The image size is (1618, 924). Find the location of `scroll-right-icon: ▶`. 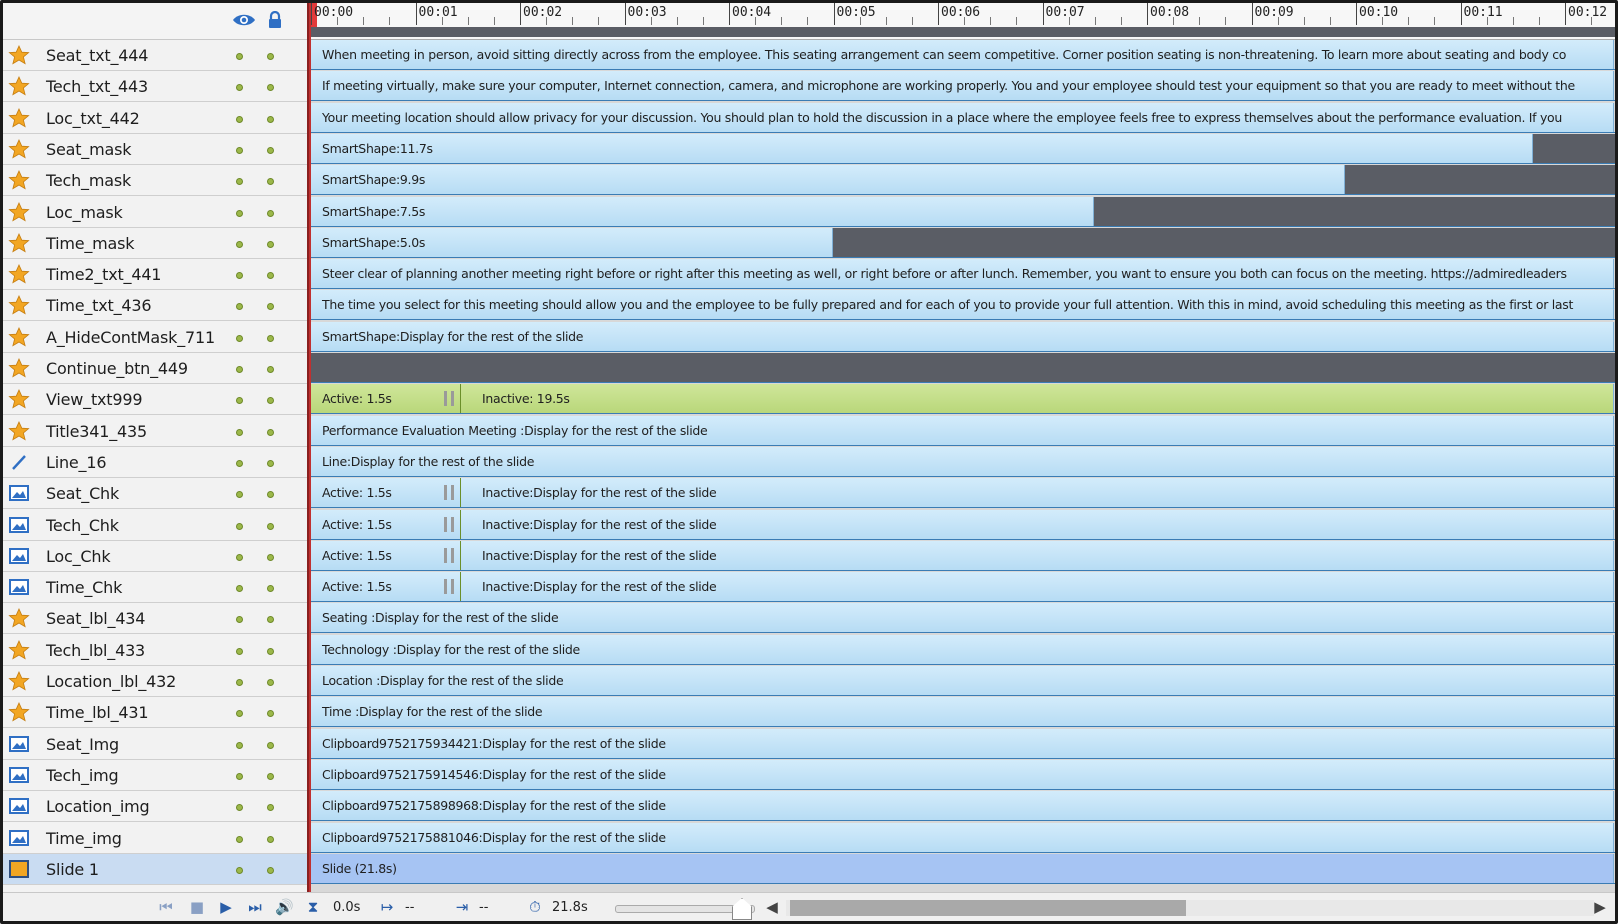

scroll-right-icon: ▶ is located at coordinates (1600, 907).